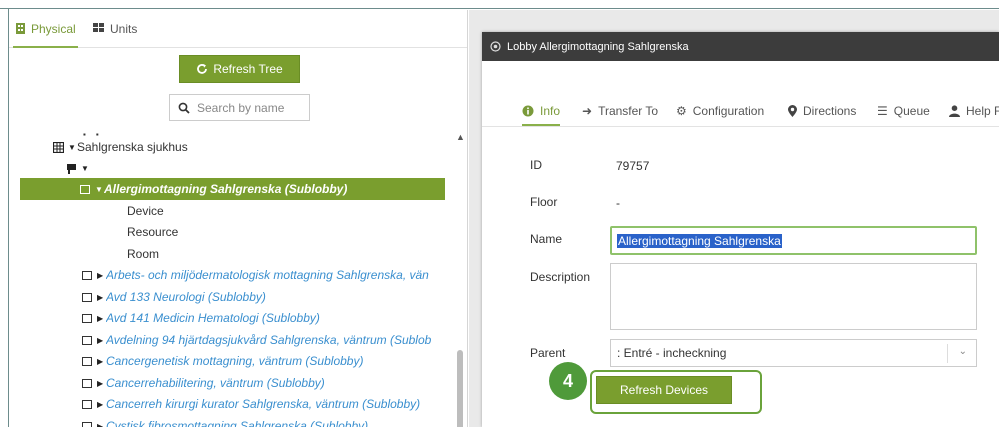 The image size is (999, 427). Describe the element at coordinates (587, 111) in the screenshot. I see `arrow-icon: ➜` at that location.